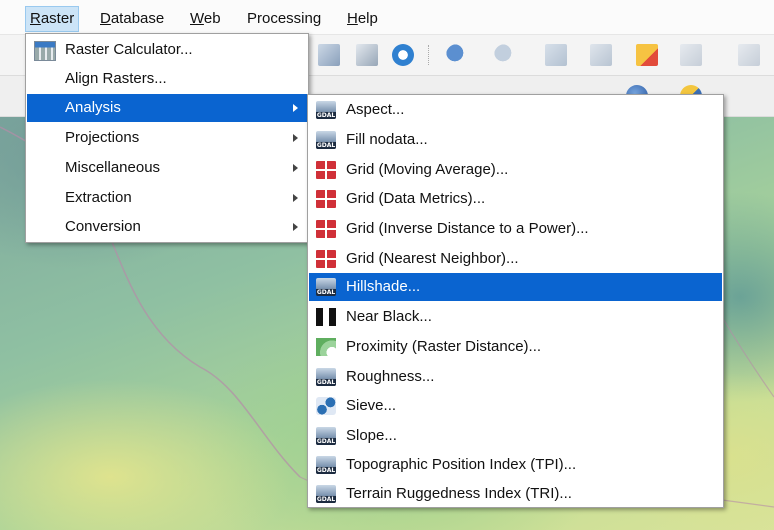 Image resolution: width=774 pixels, height=530 pixels. I want to click on menu-item-label: Extraction, so click(98, 197).